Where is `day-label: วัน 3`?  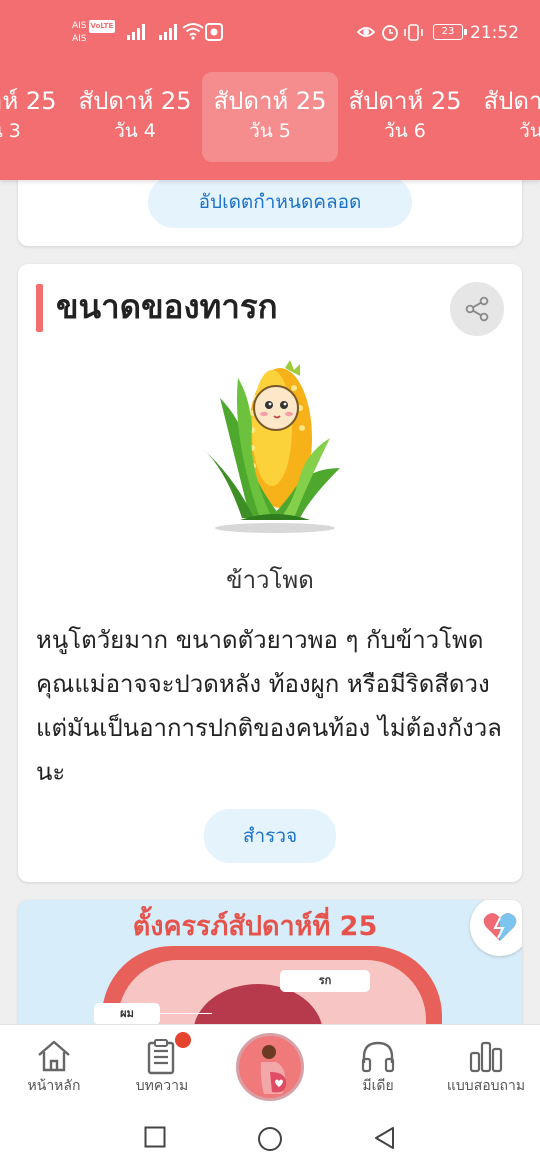 day-label: วัน 3 is located at coordinates (10, 131).